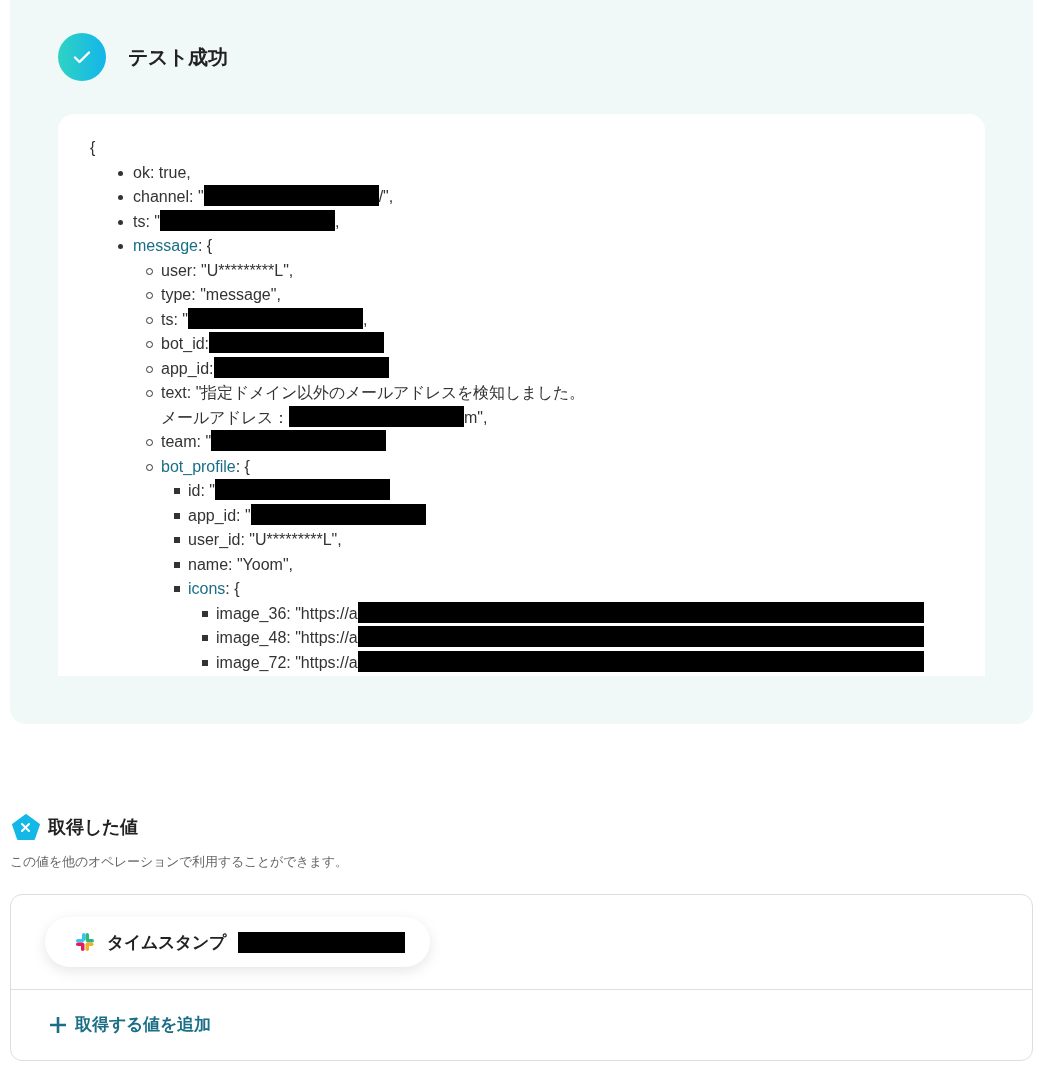 The width and height of the screenshot is (1042, 1068). Describe the element at coordinates (82, 57) in the screenshot. I see `check-icon` at that location.